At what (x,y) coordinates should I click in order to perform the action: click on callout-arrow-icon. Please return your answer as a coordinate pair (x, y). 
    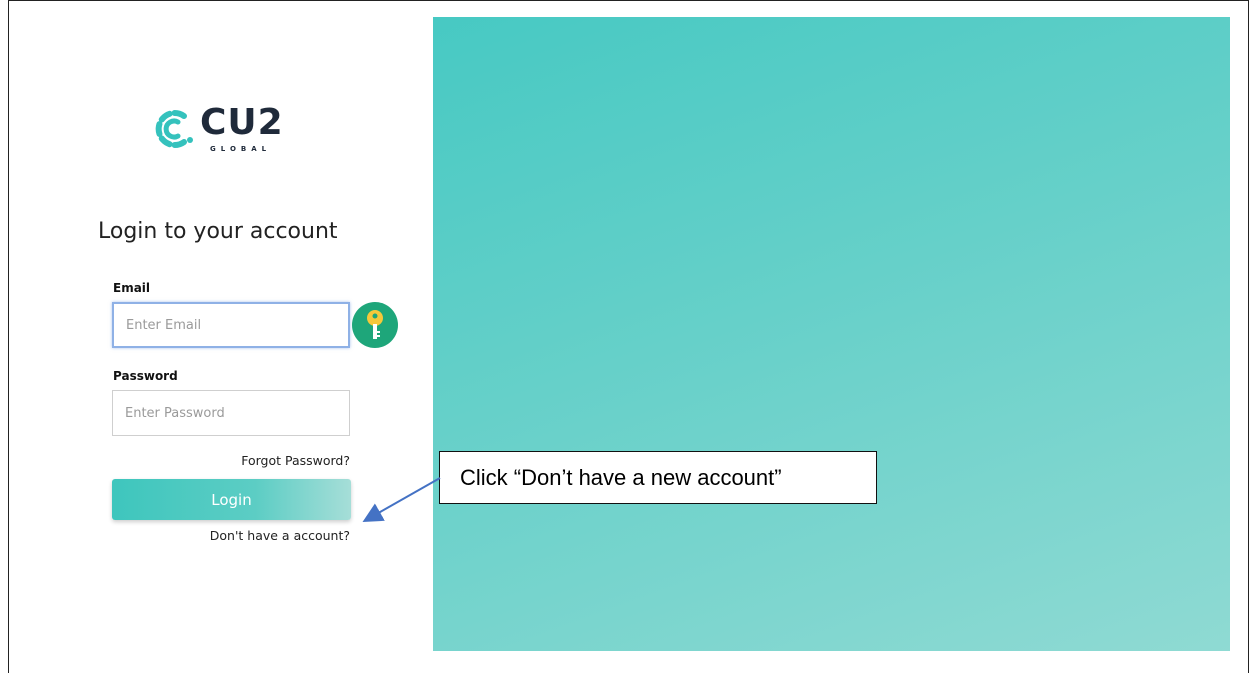
    Looking at the image, I should click on (401, 499).